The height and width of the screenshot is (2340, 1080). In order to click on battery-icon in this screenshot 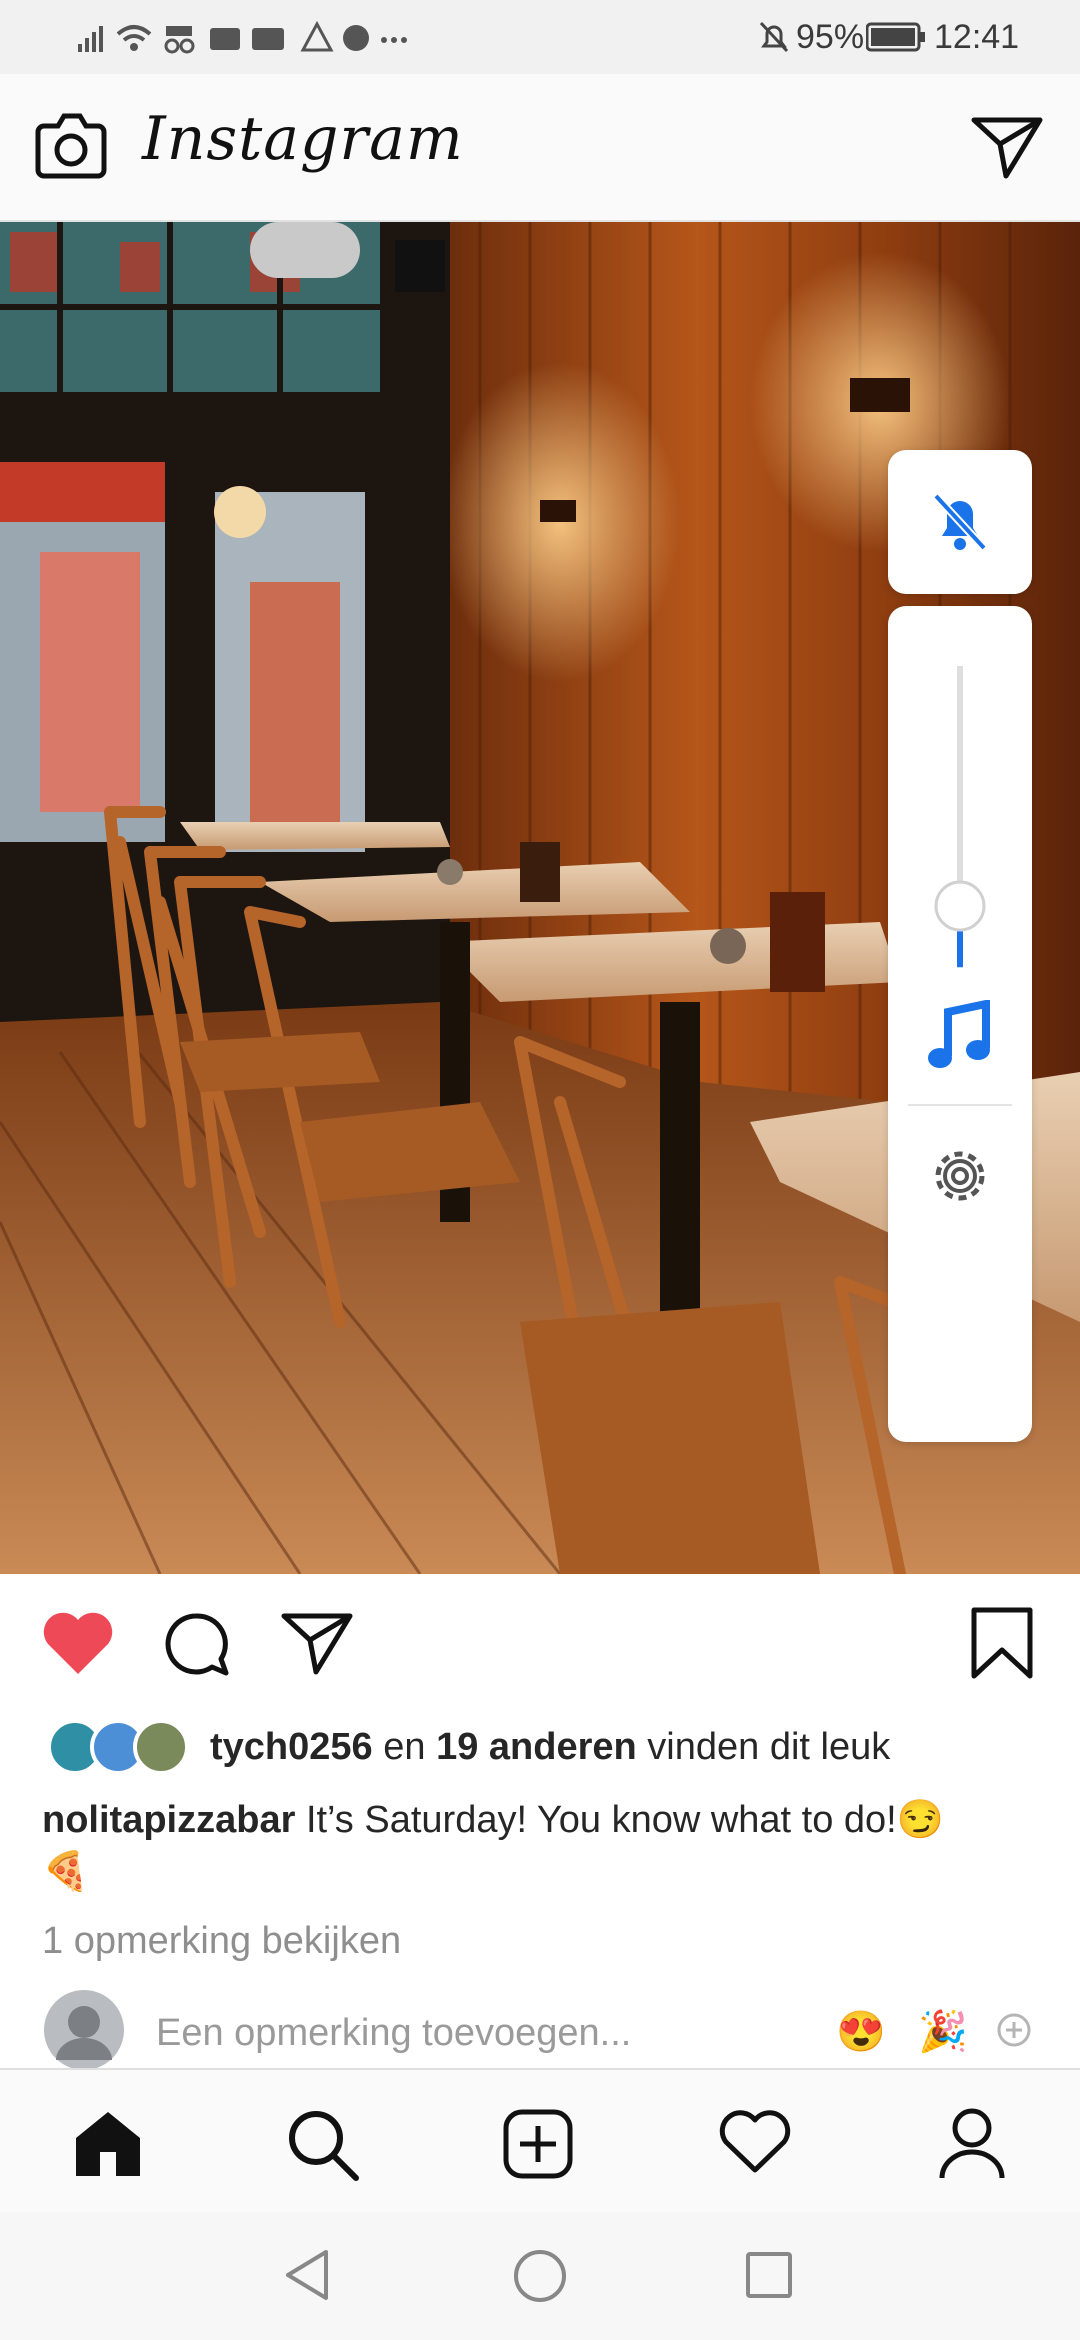, I will do `click(895, 37)`.